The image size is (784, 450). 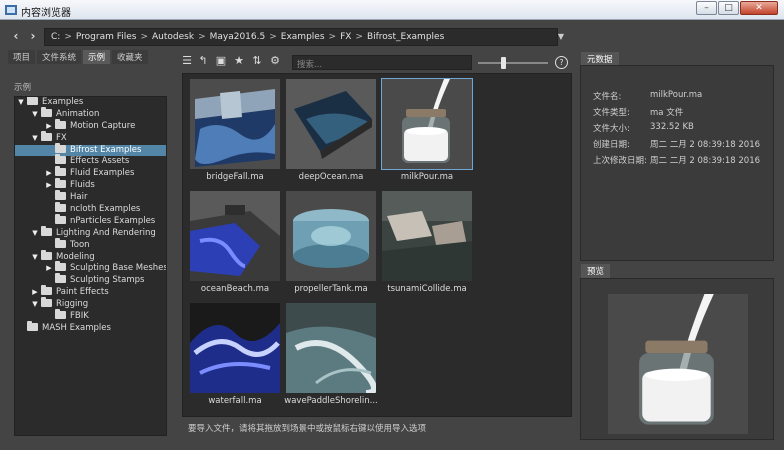 I want to click on path-segment: C:, so click(x=55, y=37).